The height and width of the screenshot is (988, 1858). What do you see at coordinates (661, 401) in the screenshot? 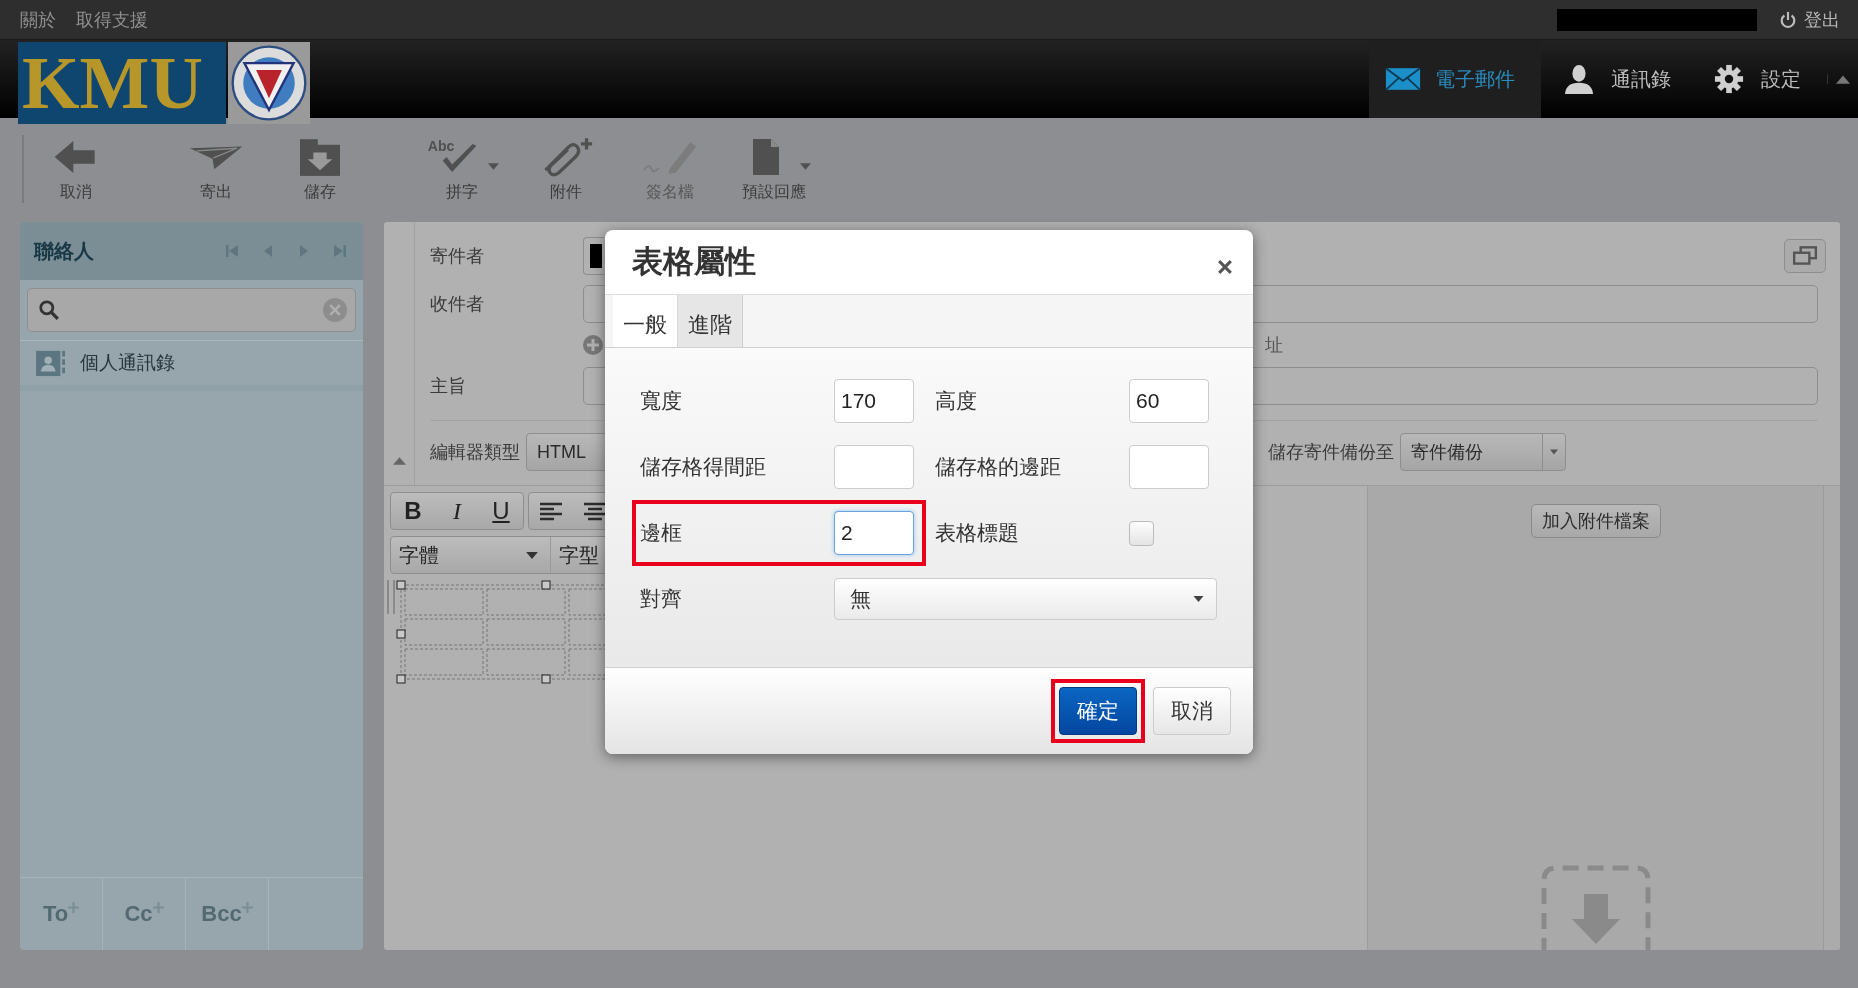
I see `field-label: 寬度` at bounding box center [661, 401].